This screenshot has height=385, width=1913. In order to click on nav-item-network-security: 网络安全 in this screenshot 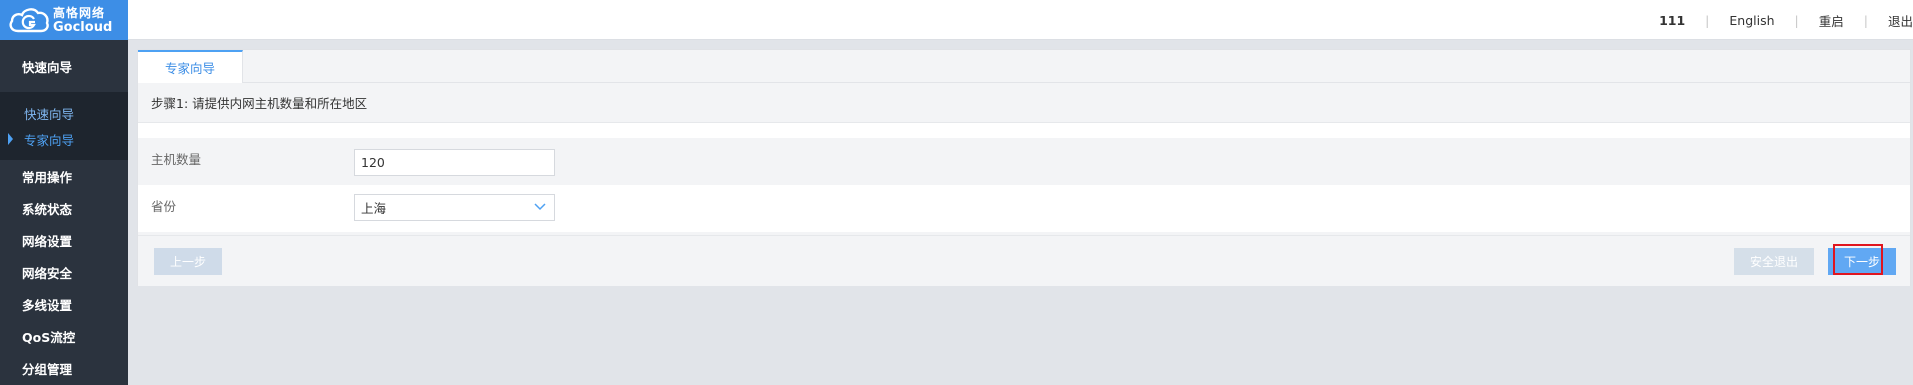, I will do `click(64, 272)`.